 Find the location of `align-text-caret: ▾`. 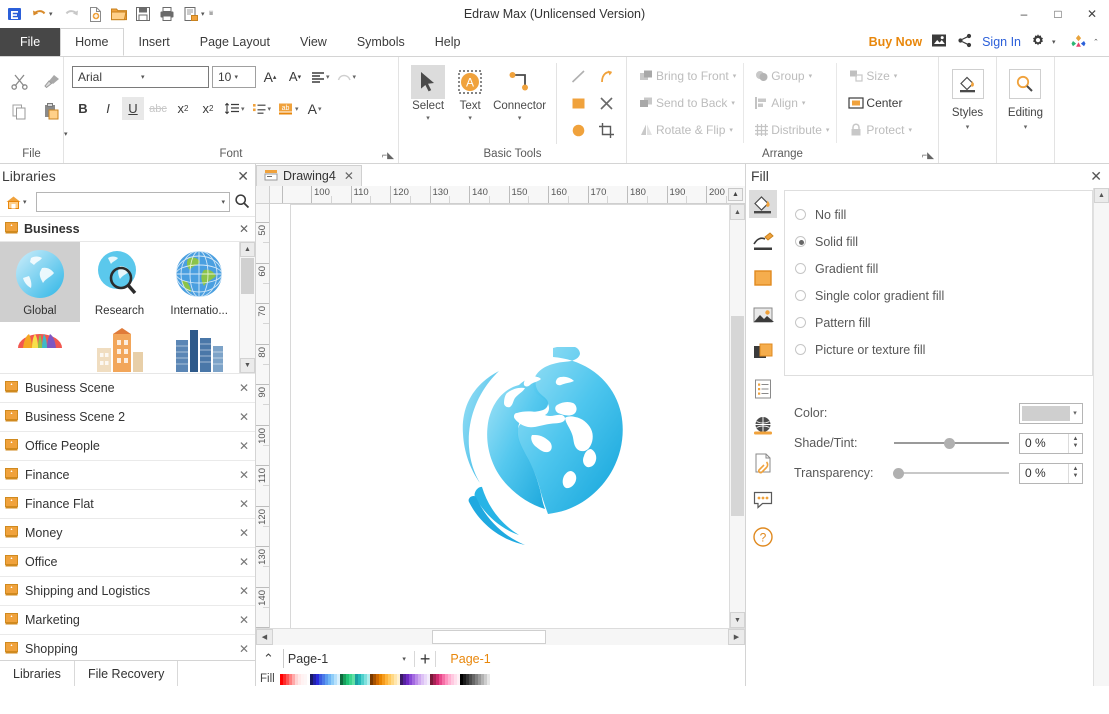

align-text-caret: ▾ is located at coordinates (328, 77).